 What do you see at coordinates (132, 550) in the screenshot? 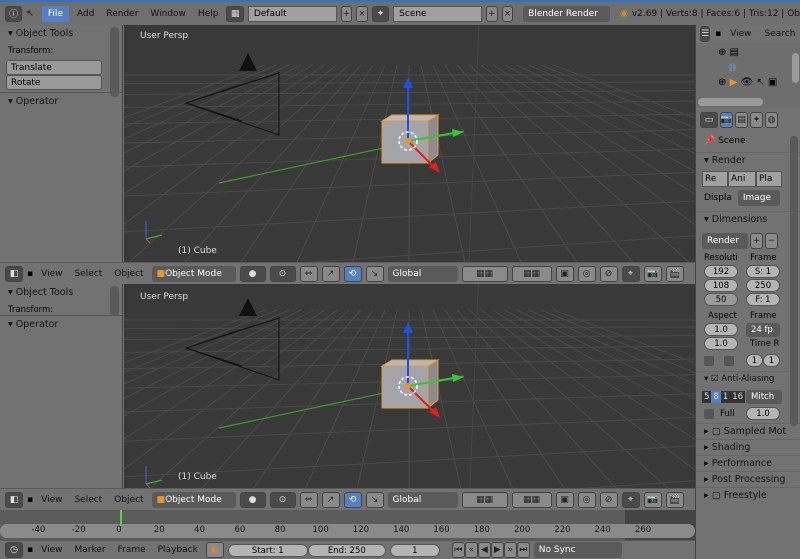
I see `menu-frame: Frame` at bounding box center [132, 550].